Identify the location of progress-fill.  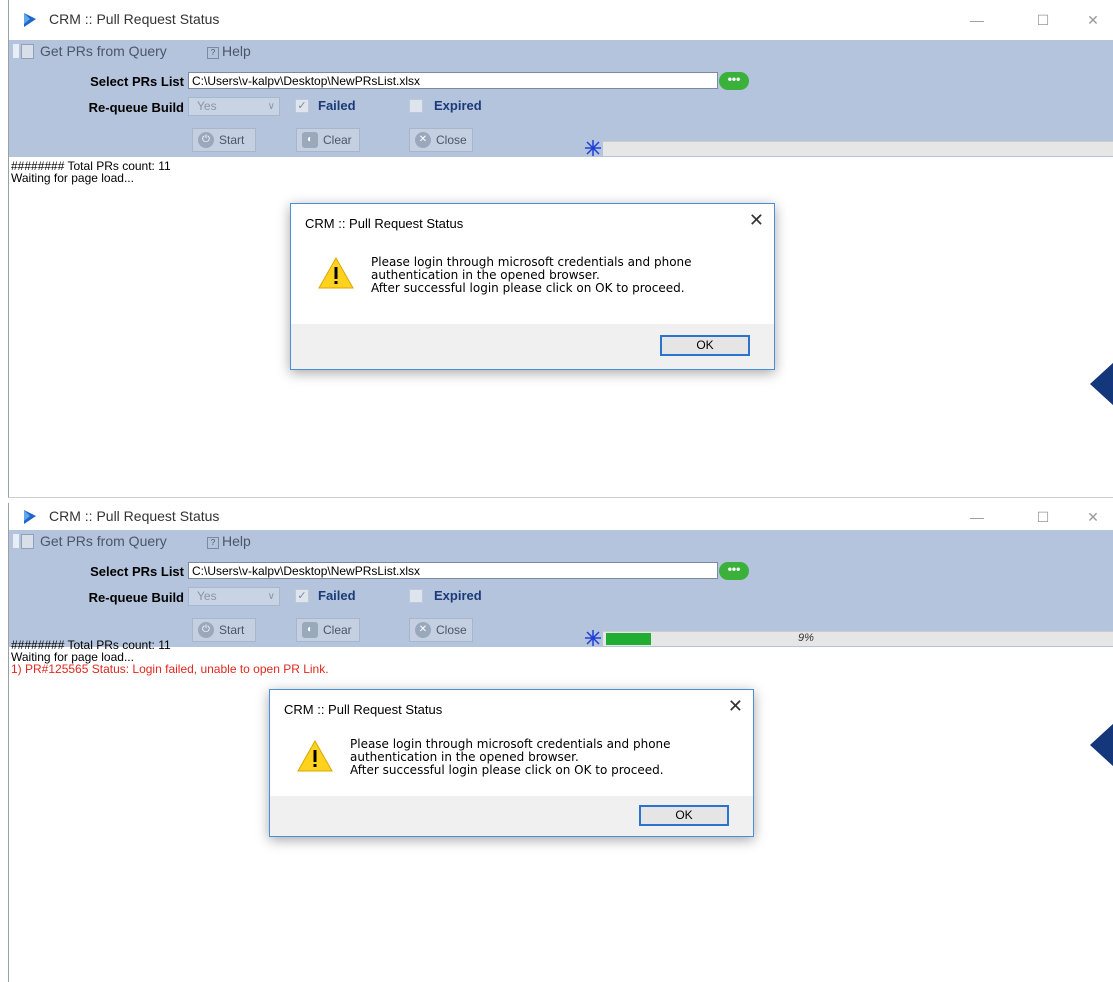
(628, 639).